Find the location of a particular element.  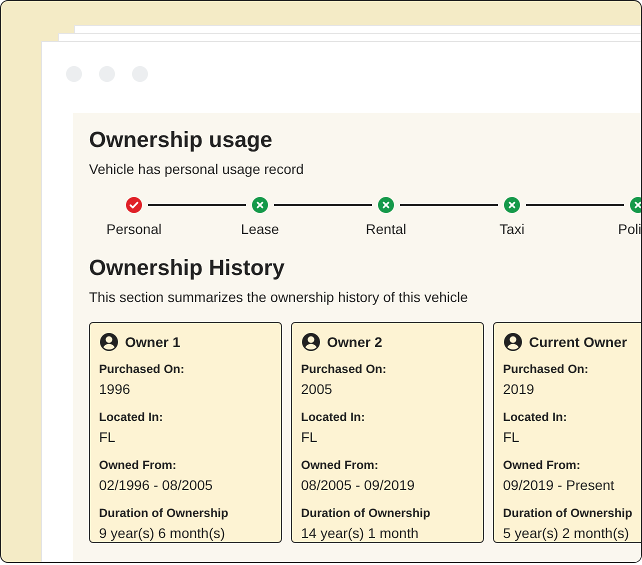

owner-name: Owner 1 is located at coordinates (152, 342).